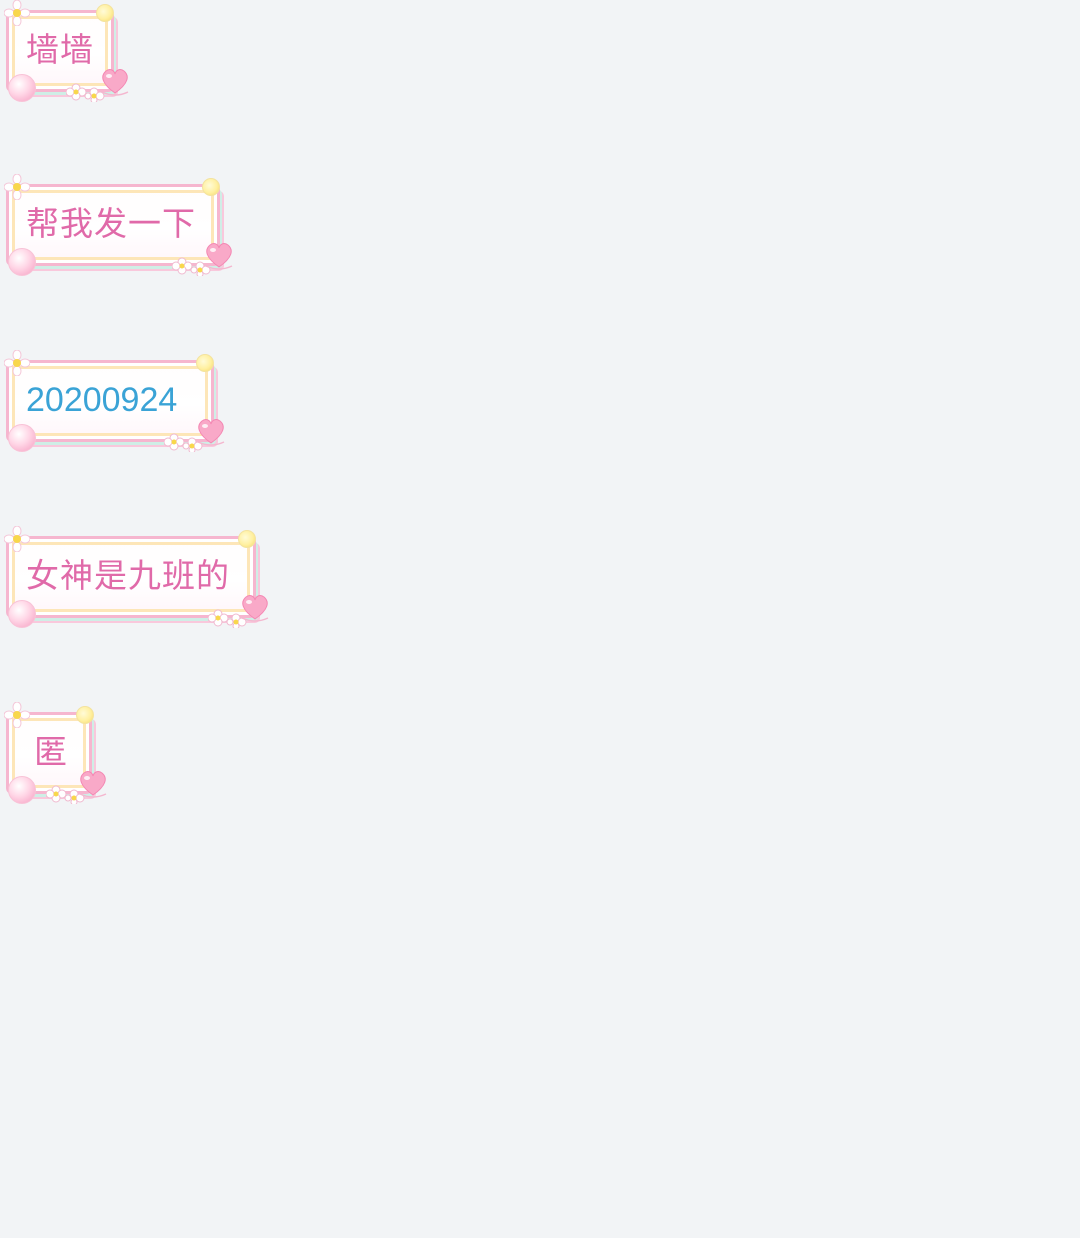  Describe the element at coordinates (51, 751) in the screenshot. I see `message-text: 匿` at that location.